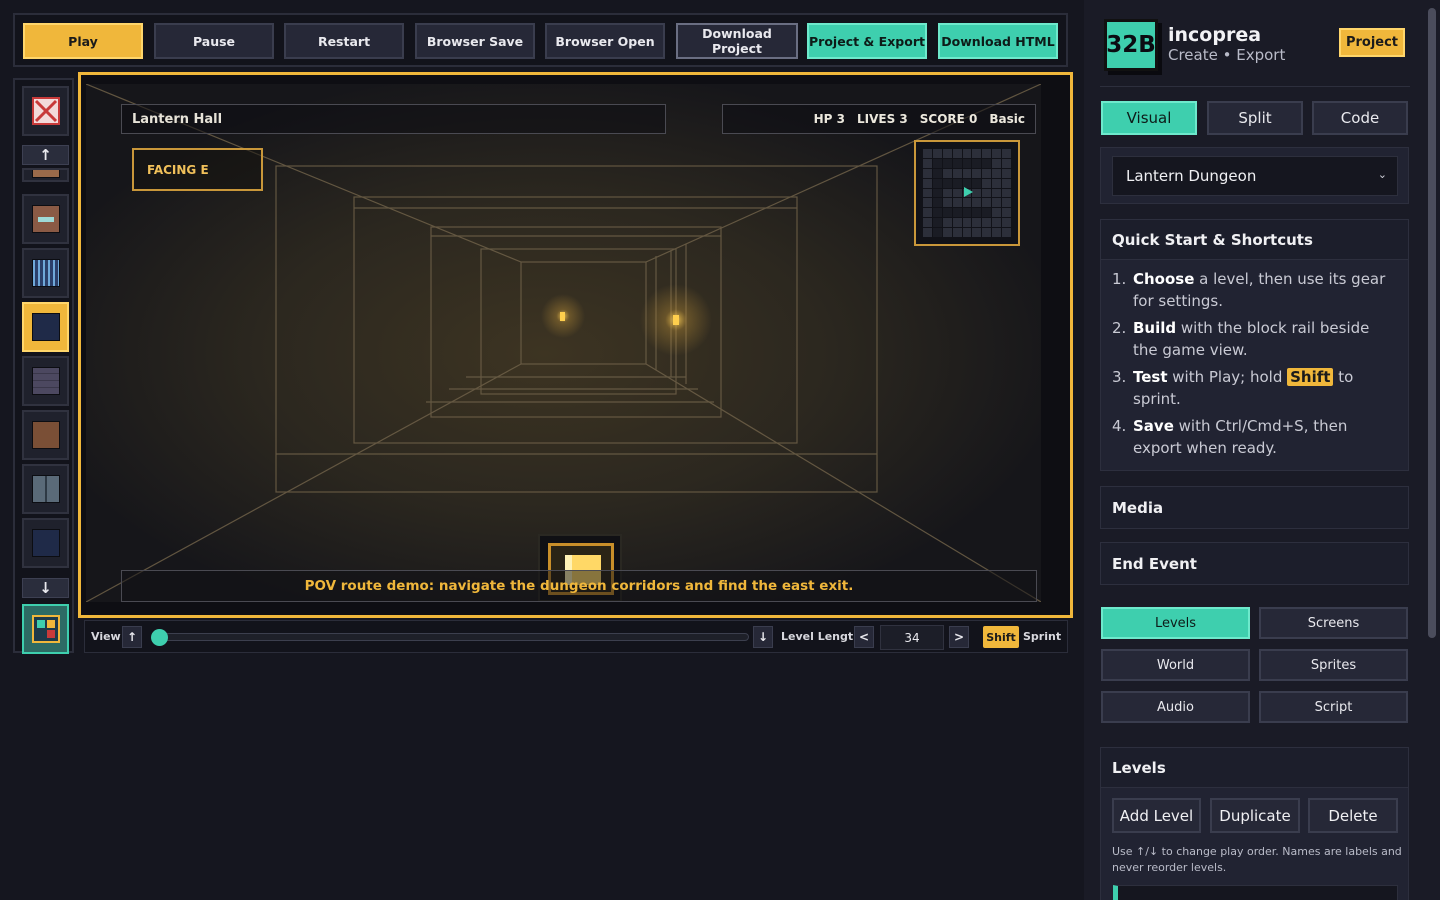 Image resolution: width=1440 pixels, height=900 pixels. I want to click on erase-tile, so click(45, 111).